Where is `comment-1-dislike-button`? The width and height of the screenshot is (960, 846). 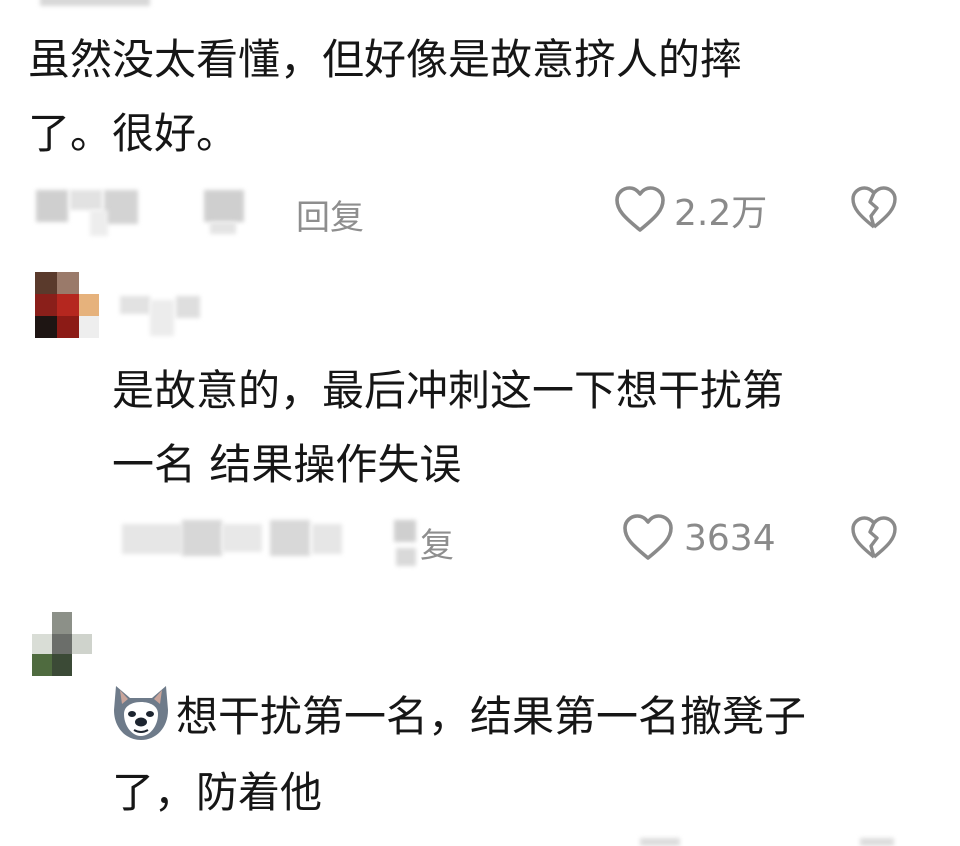 comment-1-dislike-button is located at coordinates (874, 208).